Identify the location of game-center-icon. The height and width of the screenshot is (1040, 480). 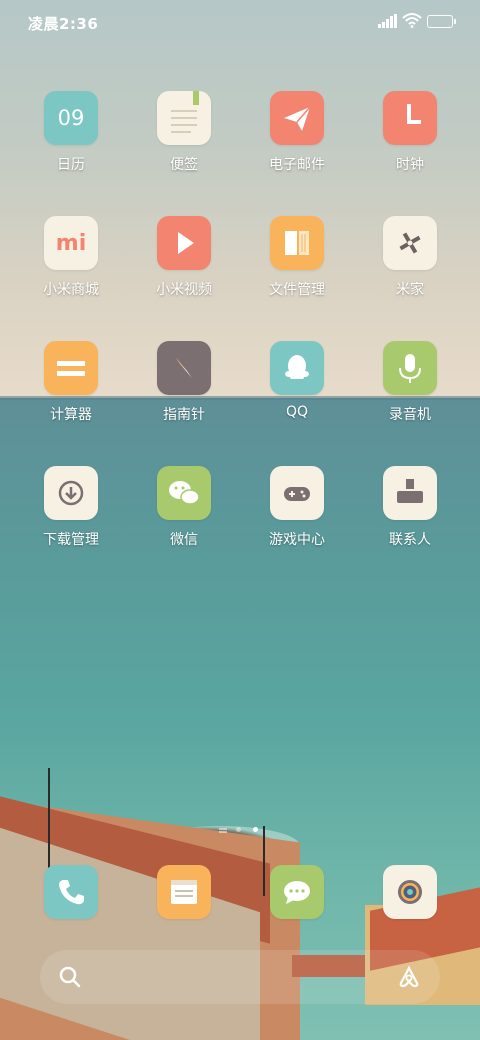
(297, 493).